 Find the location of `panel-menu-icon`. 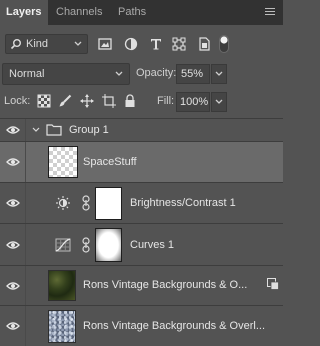

panel-menu-icon is located at coordinates (270, 12).